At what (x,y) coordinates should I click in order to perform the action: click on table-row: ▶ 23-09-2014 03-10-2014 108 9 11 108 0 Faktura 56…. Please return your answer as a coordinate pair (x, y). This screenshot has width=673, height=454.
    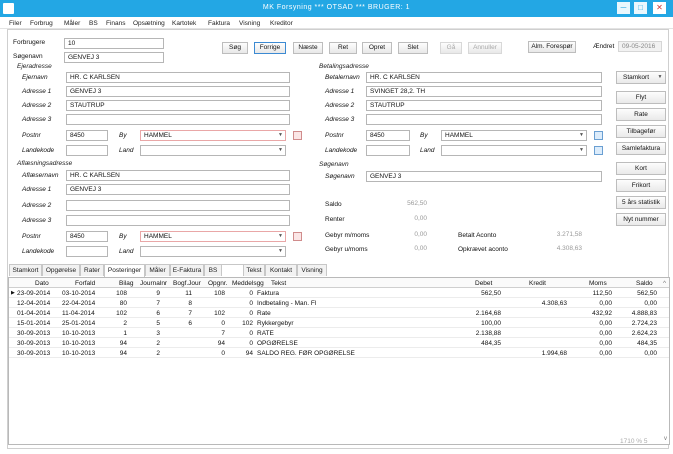
    Looking at the image, I should click on (339, 293).